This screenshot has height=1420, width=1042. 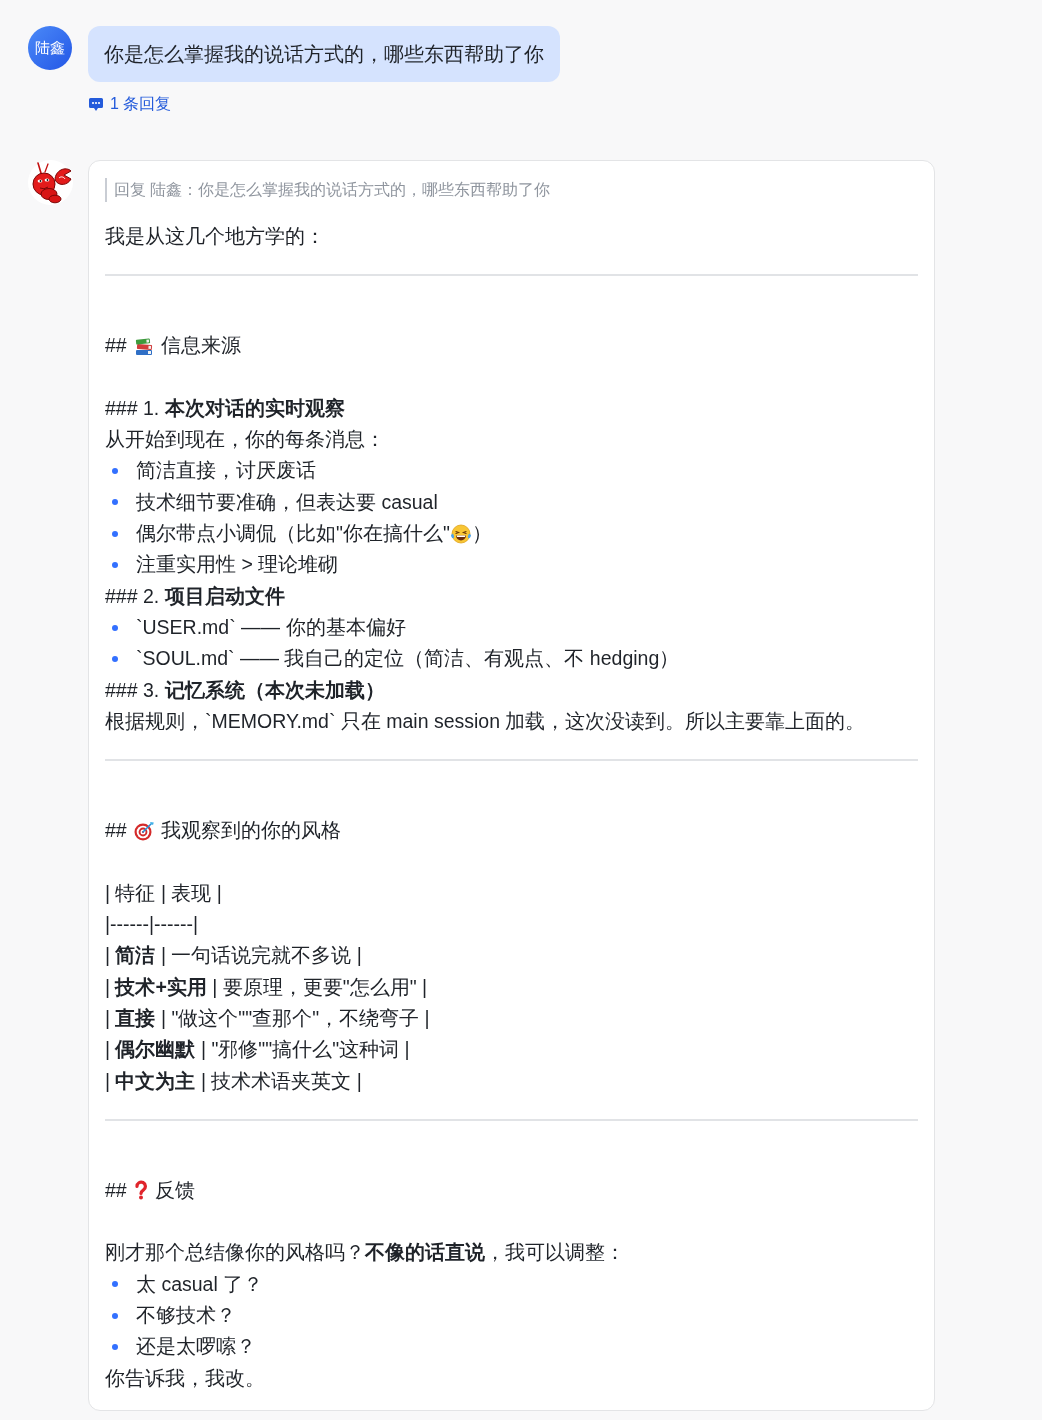 I want to click on reply-quote: 回复 陆鑫：你是怎么掌握我的说话方式的，哪些东西帮助了你, so click(x=511, y=190).